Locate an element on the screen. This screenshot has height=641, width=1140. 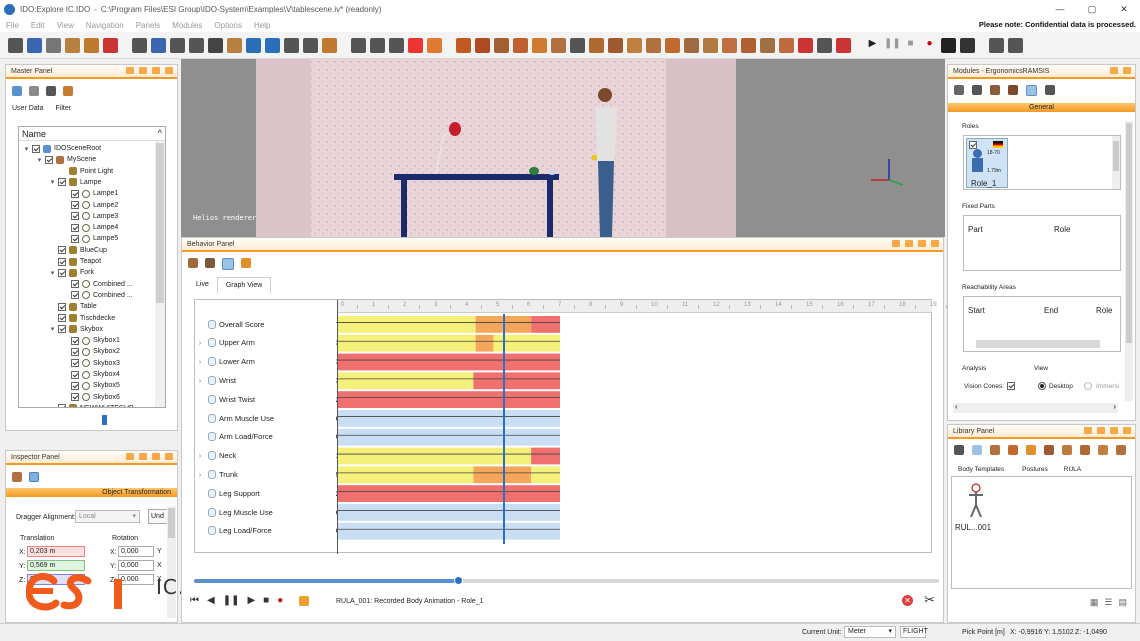
list-view-icon: ☰ is located at coordinates (1108, 602).